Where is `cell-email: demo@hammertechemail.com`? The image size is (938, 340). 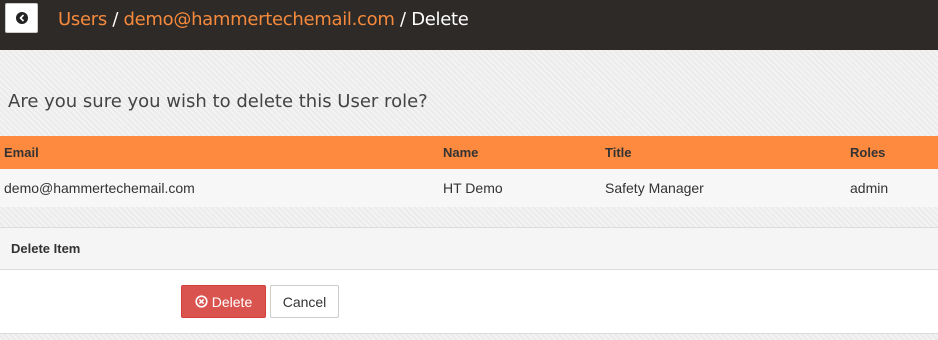 cell-email: demo@hammertechemail.com is located at coordinates (99, 188).